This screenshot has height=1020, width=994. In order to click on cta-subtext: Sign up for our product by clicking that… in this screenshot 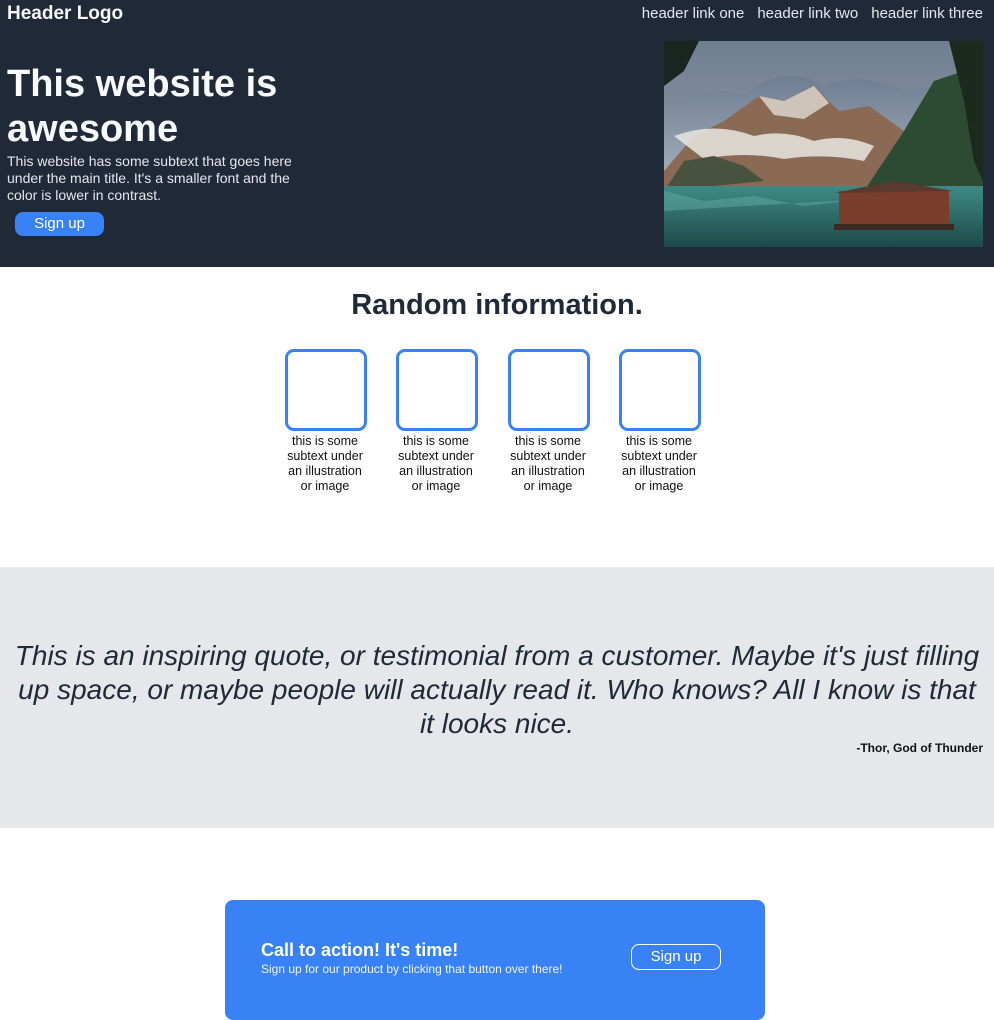, I will do `click(412, 969)`.